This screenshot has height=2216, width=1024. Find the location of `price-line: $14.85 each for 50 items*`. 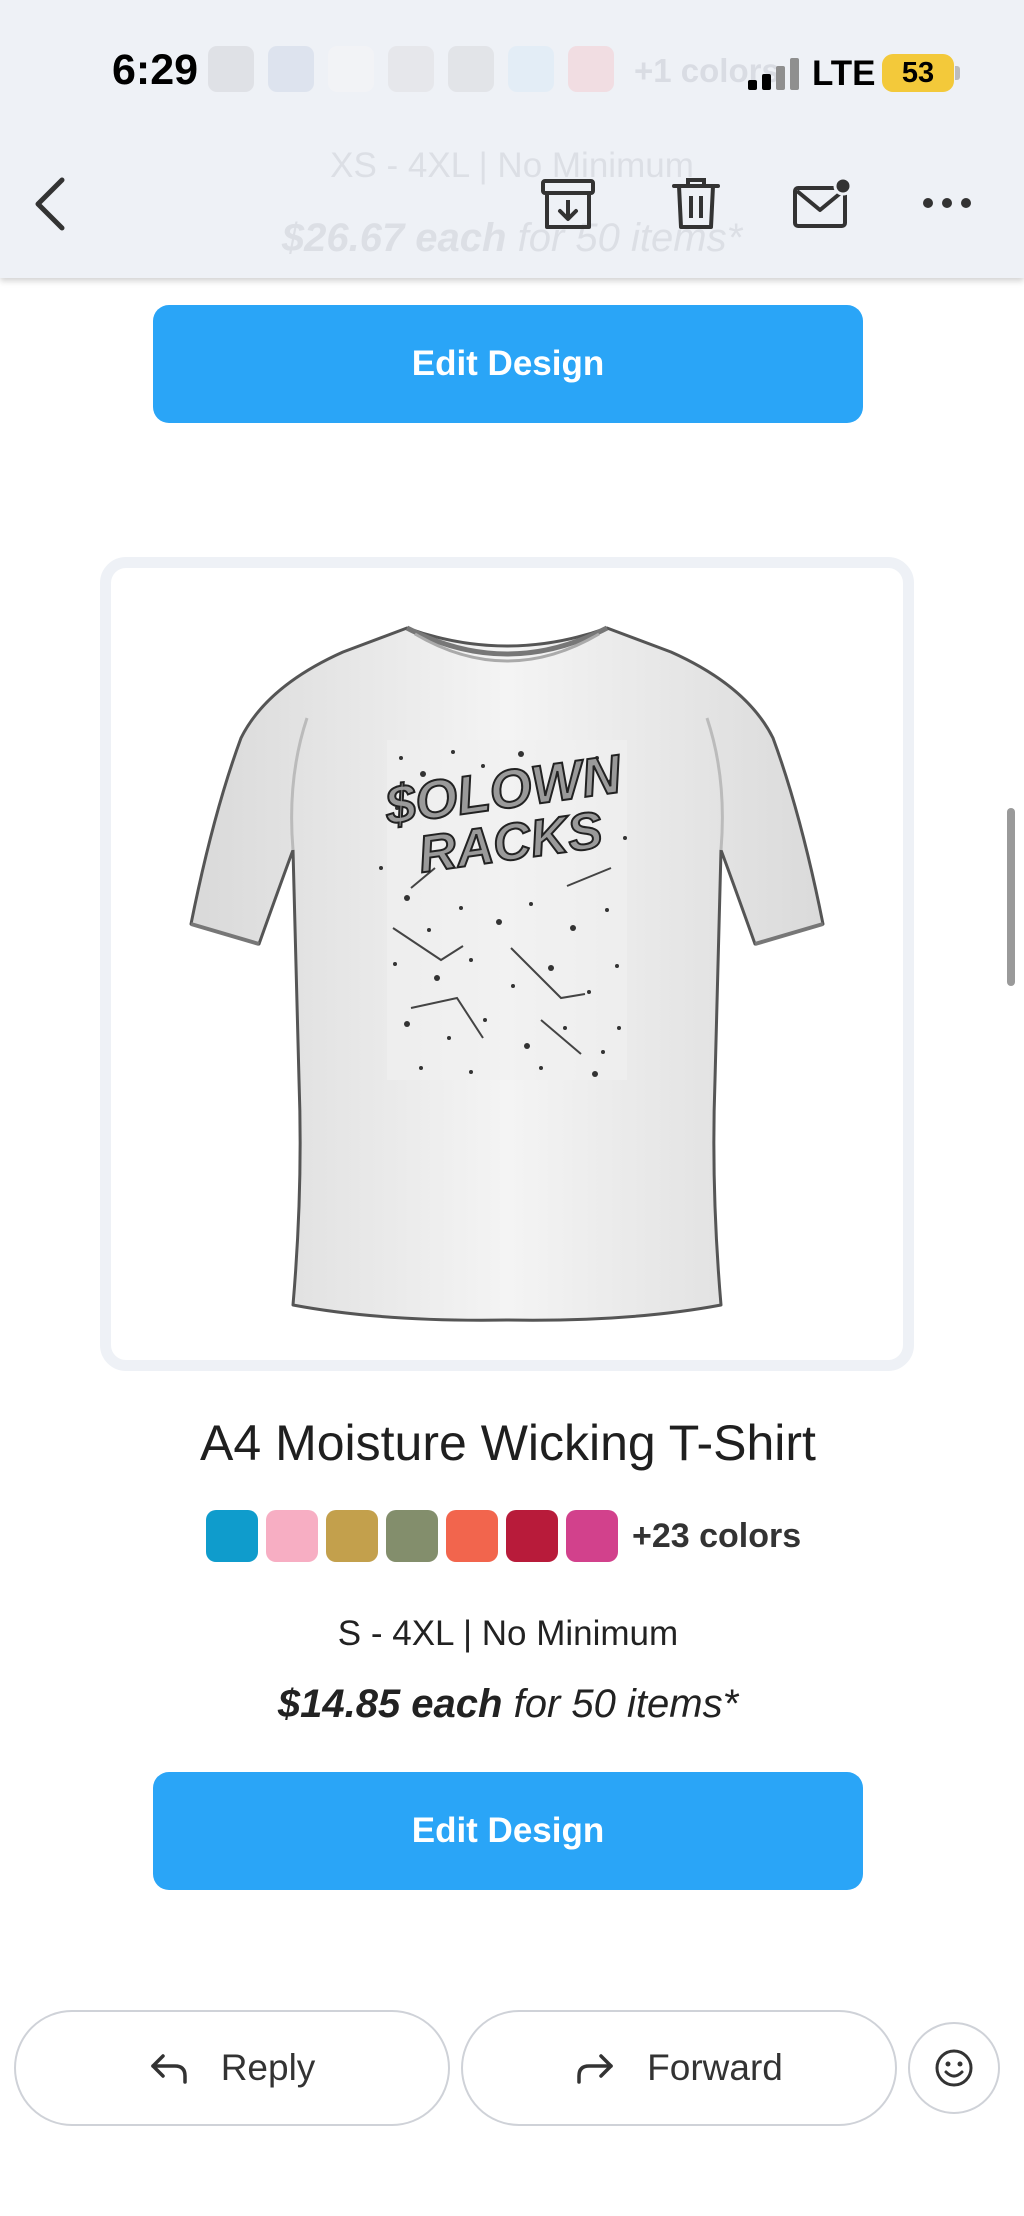

price-line: $14.85 each for 50 items* is located at coordinates (508, 1704).